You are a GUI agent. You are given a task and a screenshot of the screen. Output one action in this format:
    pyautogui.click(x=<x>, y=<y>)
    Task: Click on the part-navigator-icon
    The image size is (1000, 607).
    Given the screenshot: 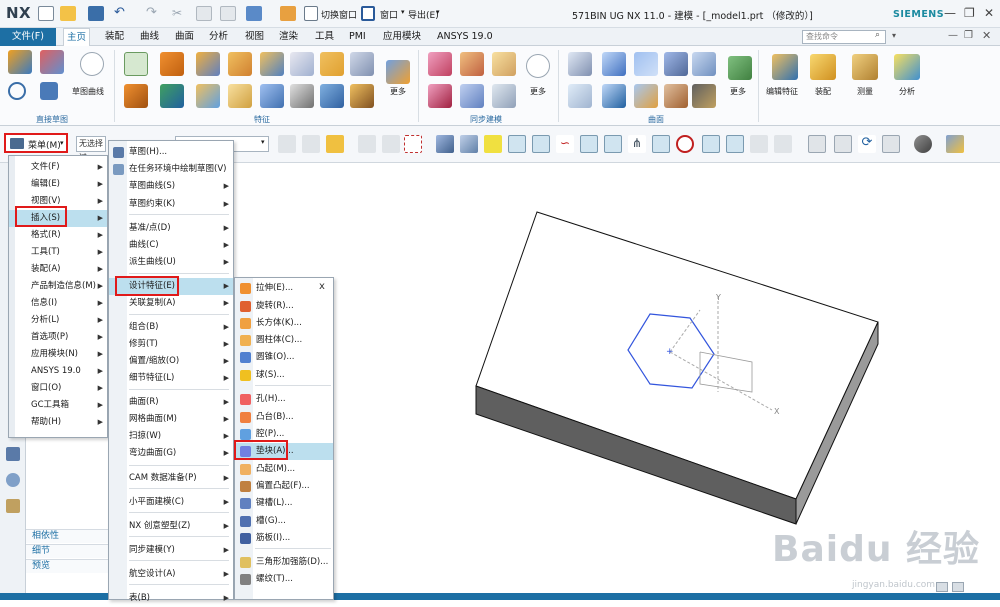 What is the action you would take?
    pyautogui.click(x=13, y=454)
    